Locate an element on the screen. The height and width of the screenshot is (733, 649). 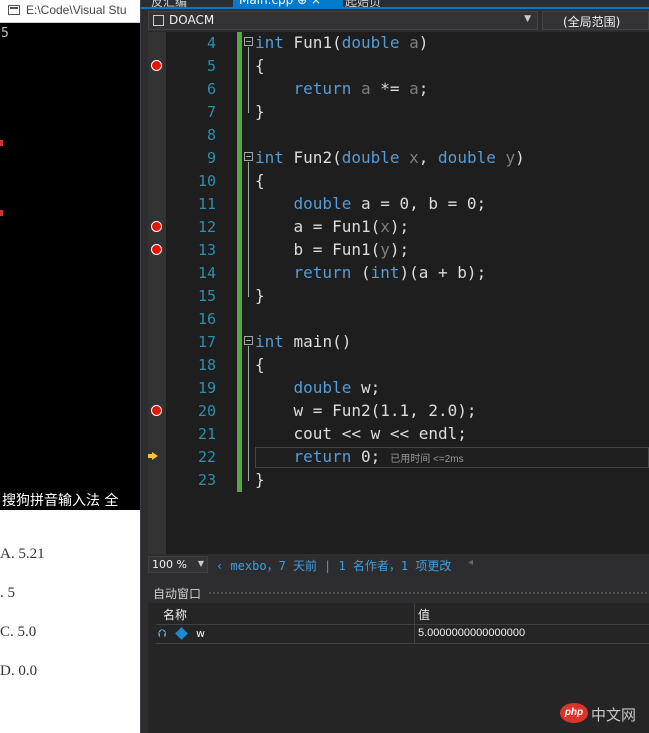
line-number: 20 is located at coordinates (206, 411).